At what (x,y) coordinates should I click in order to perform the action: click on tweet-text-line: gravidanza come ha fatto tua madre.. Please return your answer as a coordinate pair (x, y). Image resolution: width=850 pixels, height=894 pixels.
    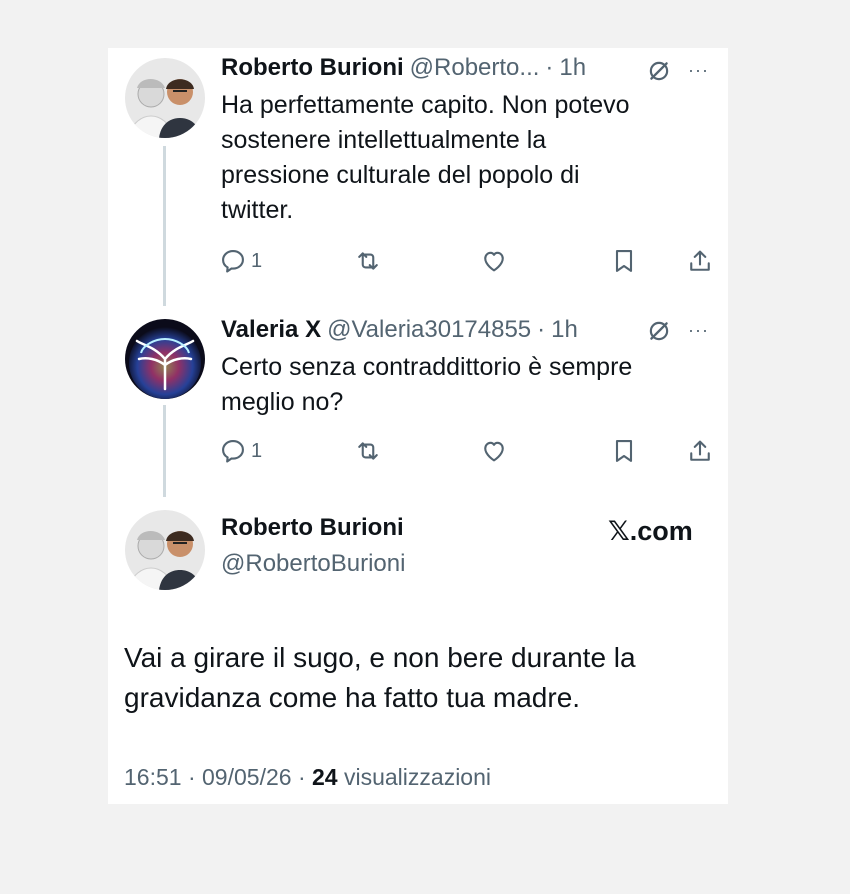
    Looking at the image, I should click on (352, 697).